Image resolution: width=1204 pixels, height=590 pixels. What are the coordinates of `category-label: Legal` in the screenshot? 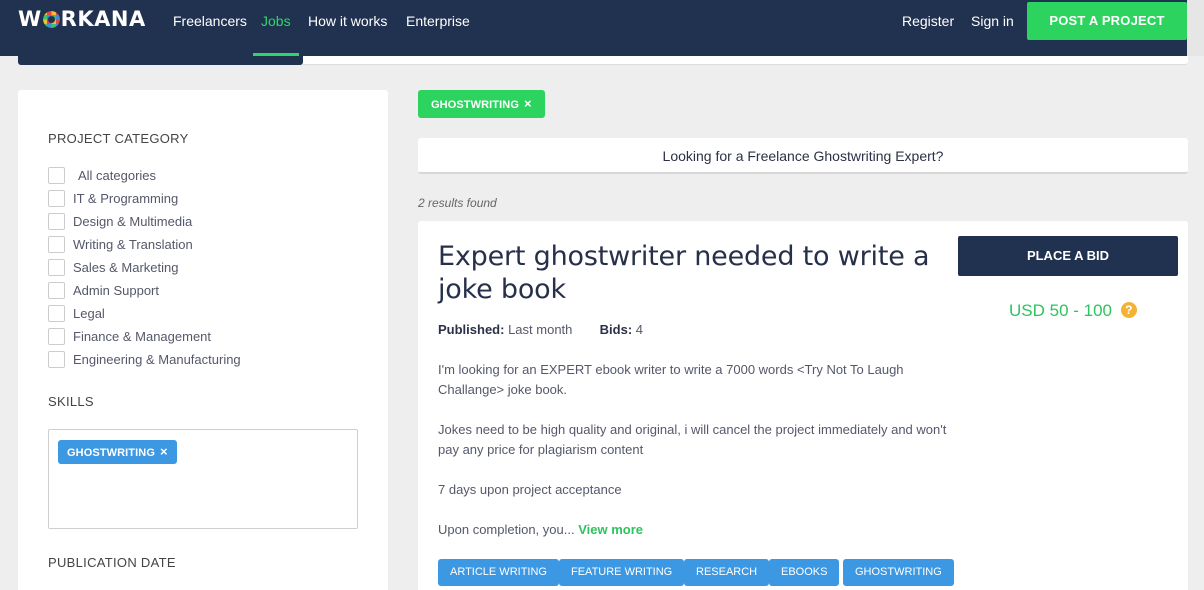 It's located at (89, 313).